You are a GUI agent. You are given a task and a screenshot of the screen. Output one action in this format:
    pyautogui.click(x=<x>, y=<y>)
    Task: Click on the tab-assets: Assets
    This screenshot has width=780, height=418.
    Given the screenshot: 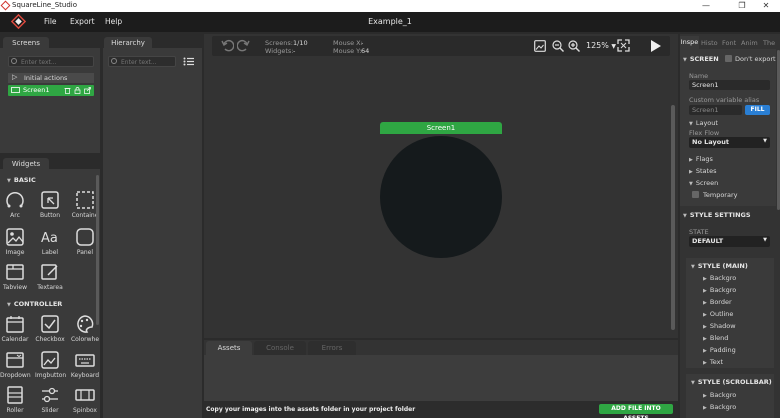 What is the action you would take?
    pyautogui.click(x=229, y=348)
    